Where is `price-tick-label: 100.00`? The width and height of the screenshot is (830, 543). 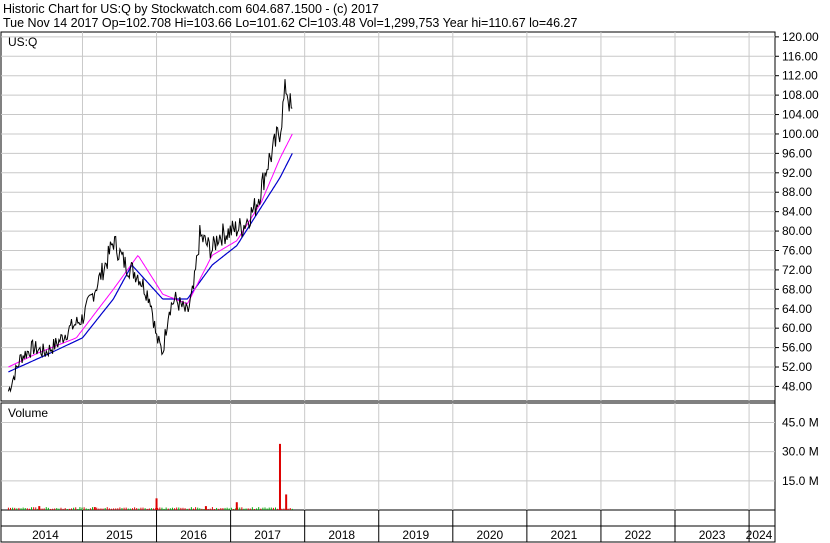 price-tick-label: 100.00 is located at coordinates (800, 134).